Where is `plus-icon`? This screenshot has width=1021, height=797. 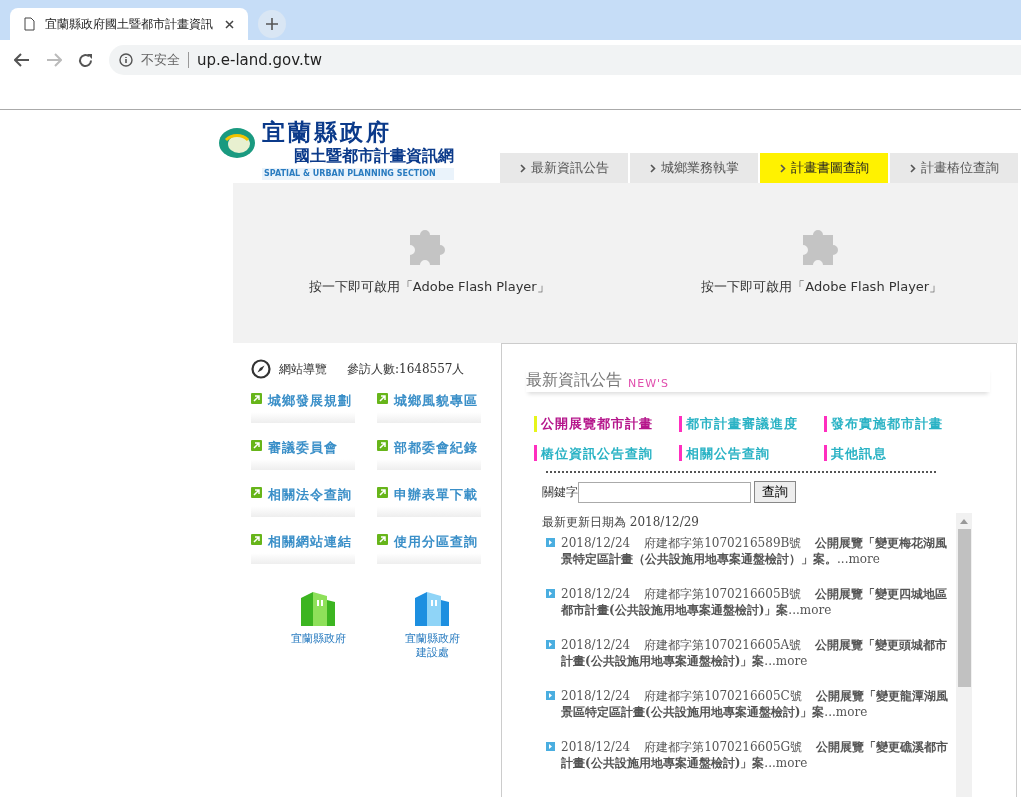
plus-icon is located at coordinates (272, 24).